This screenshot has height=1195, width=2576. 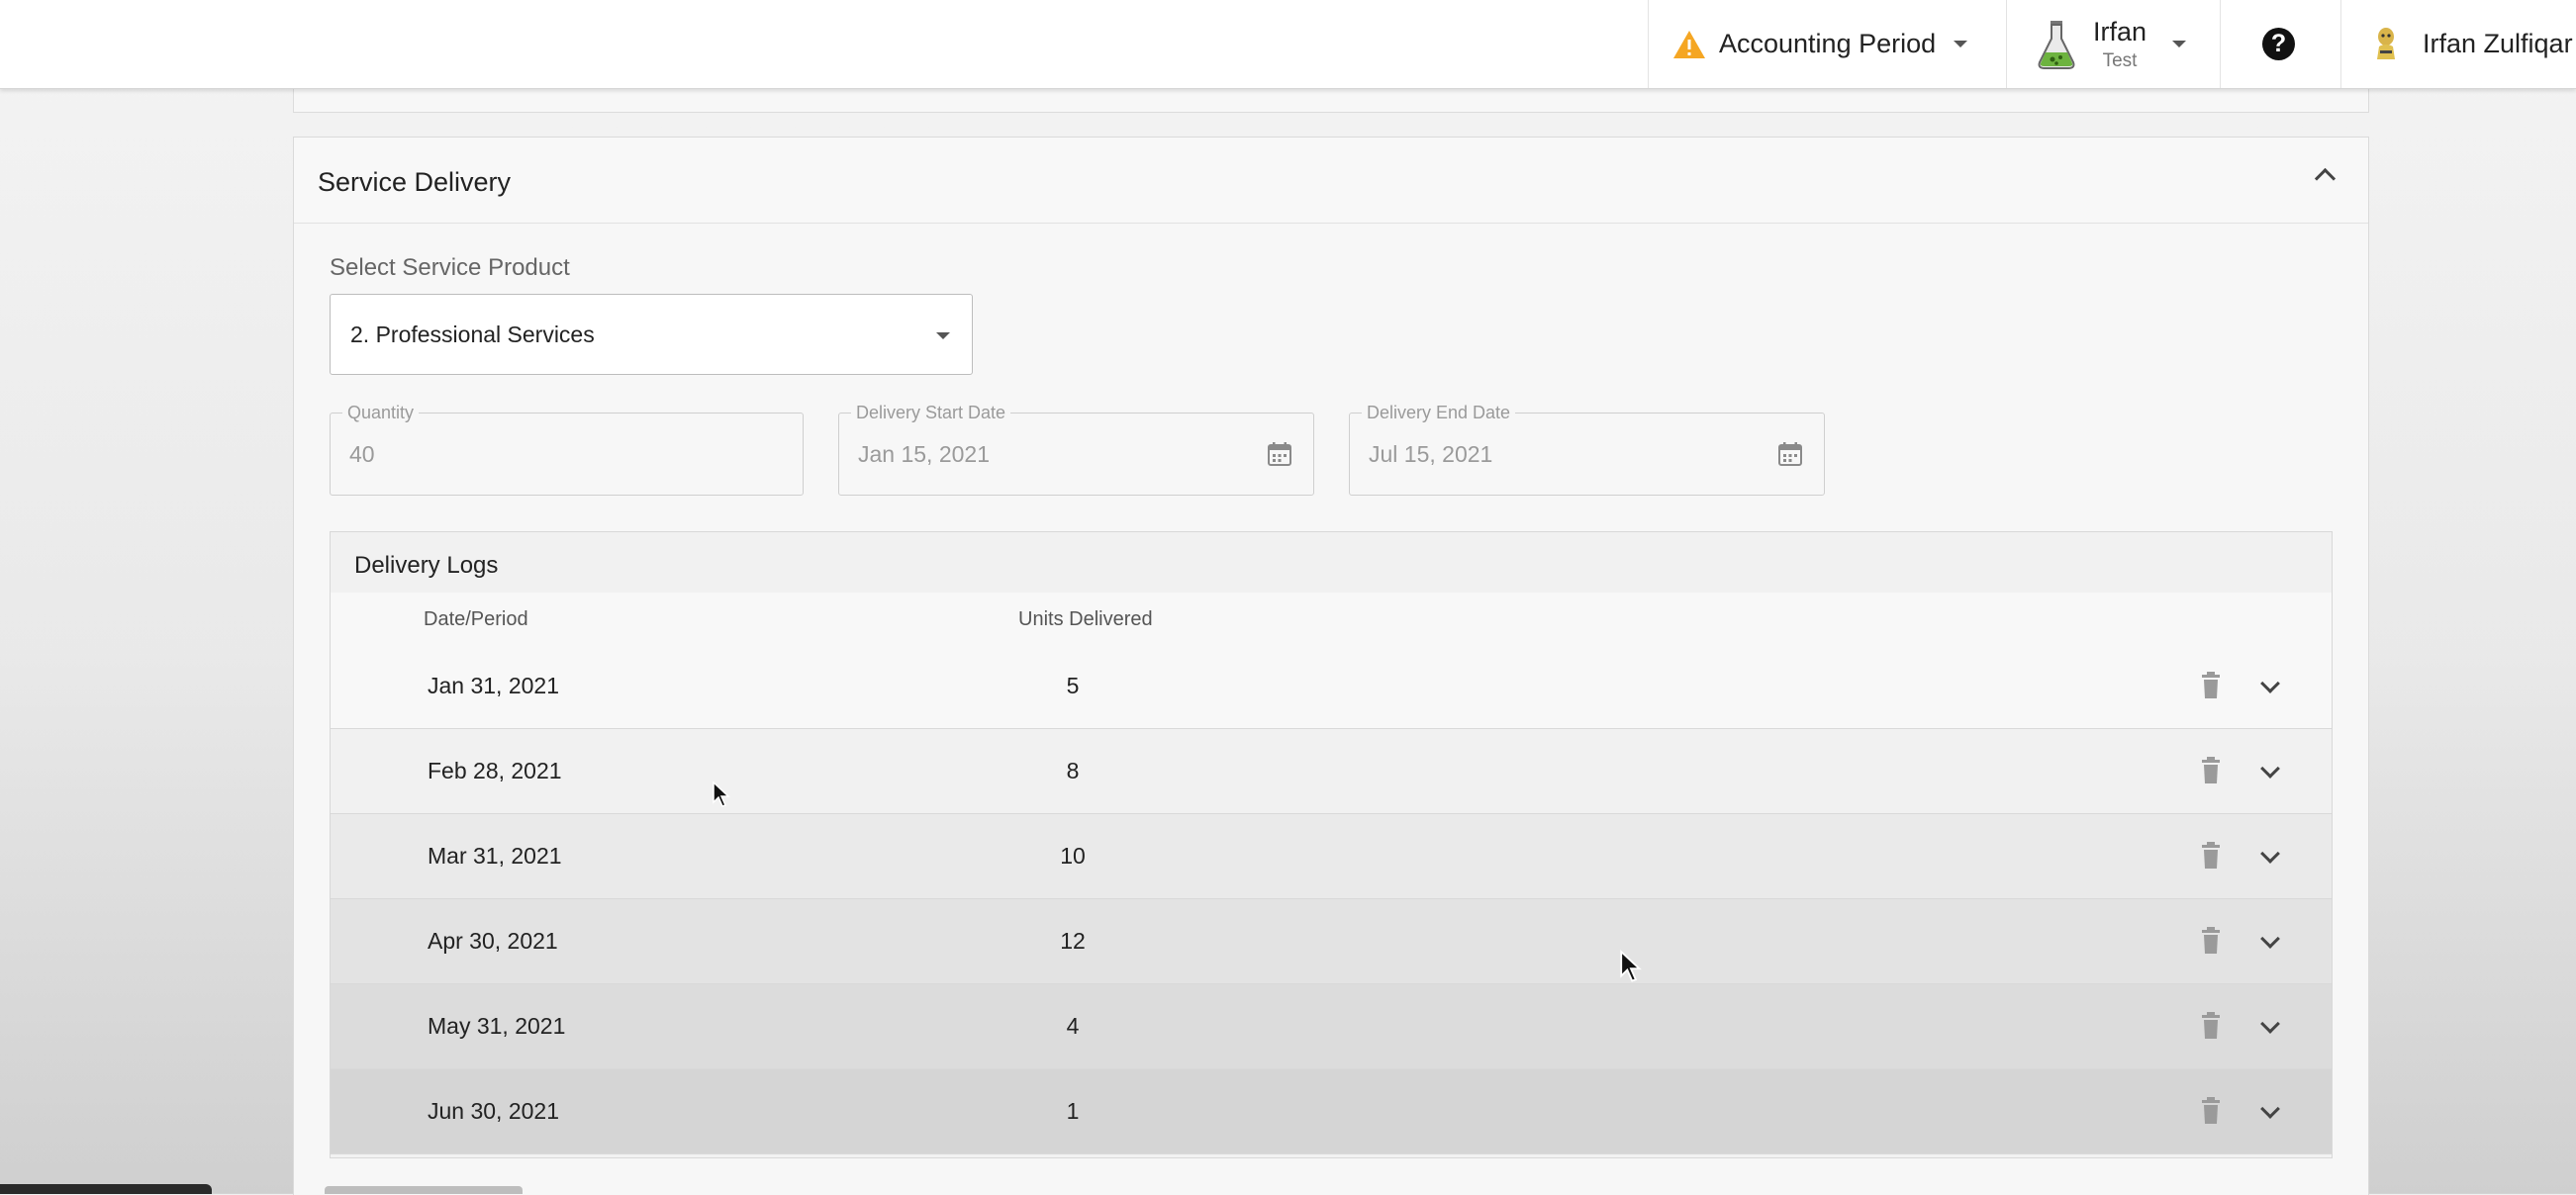 What do you see at coordinates (1331, 771) in the screenshot?
I see `table-row: Feb 28, 2021 8` at bounding box center [1331, 771].